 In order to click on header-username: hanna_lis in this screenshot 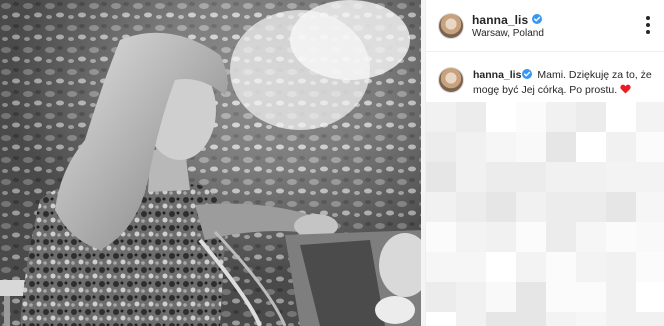, I will do `click(500, 20)`.